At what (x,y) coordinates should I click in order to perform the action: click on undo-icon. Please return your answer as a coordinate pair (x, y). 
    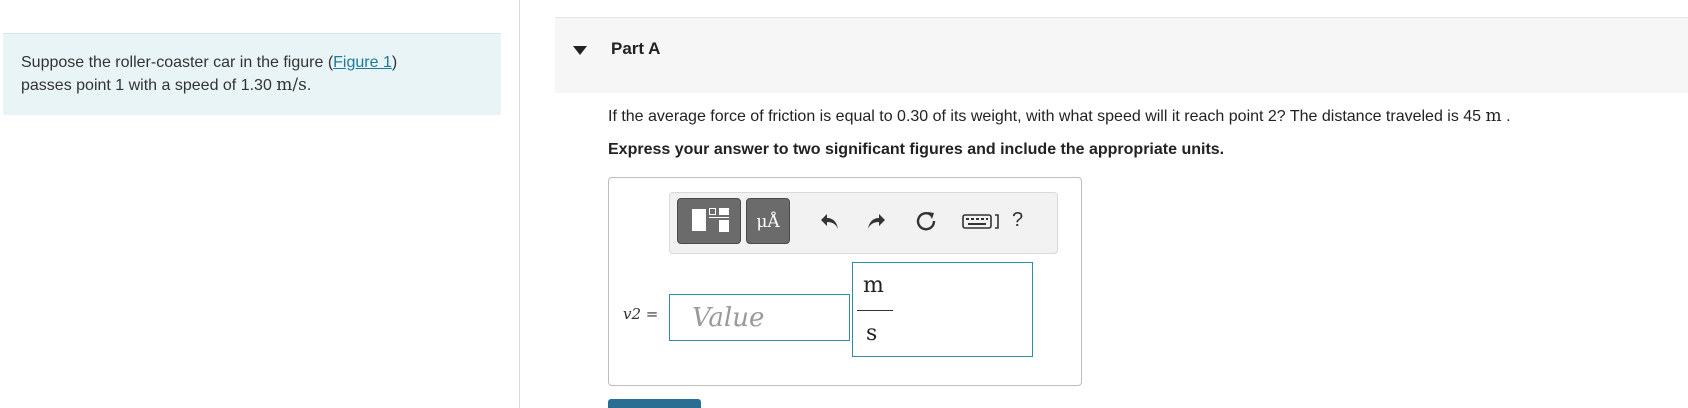
    Looking at the image, I should click on (830, 221).